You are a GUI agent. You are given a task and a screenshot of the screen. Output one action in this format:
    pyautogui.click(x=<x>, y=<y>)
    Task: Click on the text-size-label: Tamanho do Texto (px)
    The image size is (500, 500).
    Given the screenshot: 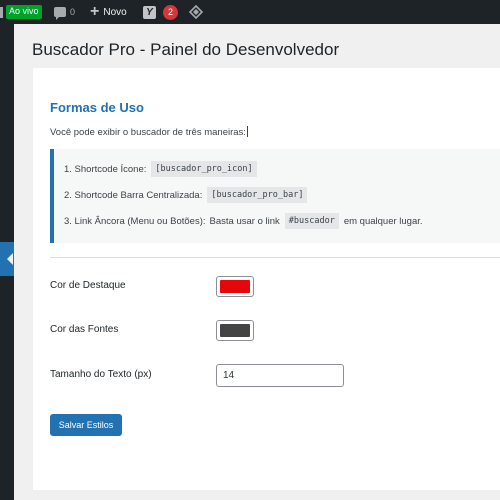 What is the action you would take?
    pyautogui.click(x=101, y=374)
    